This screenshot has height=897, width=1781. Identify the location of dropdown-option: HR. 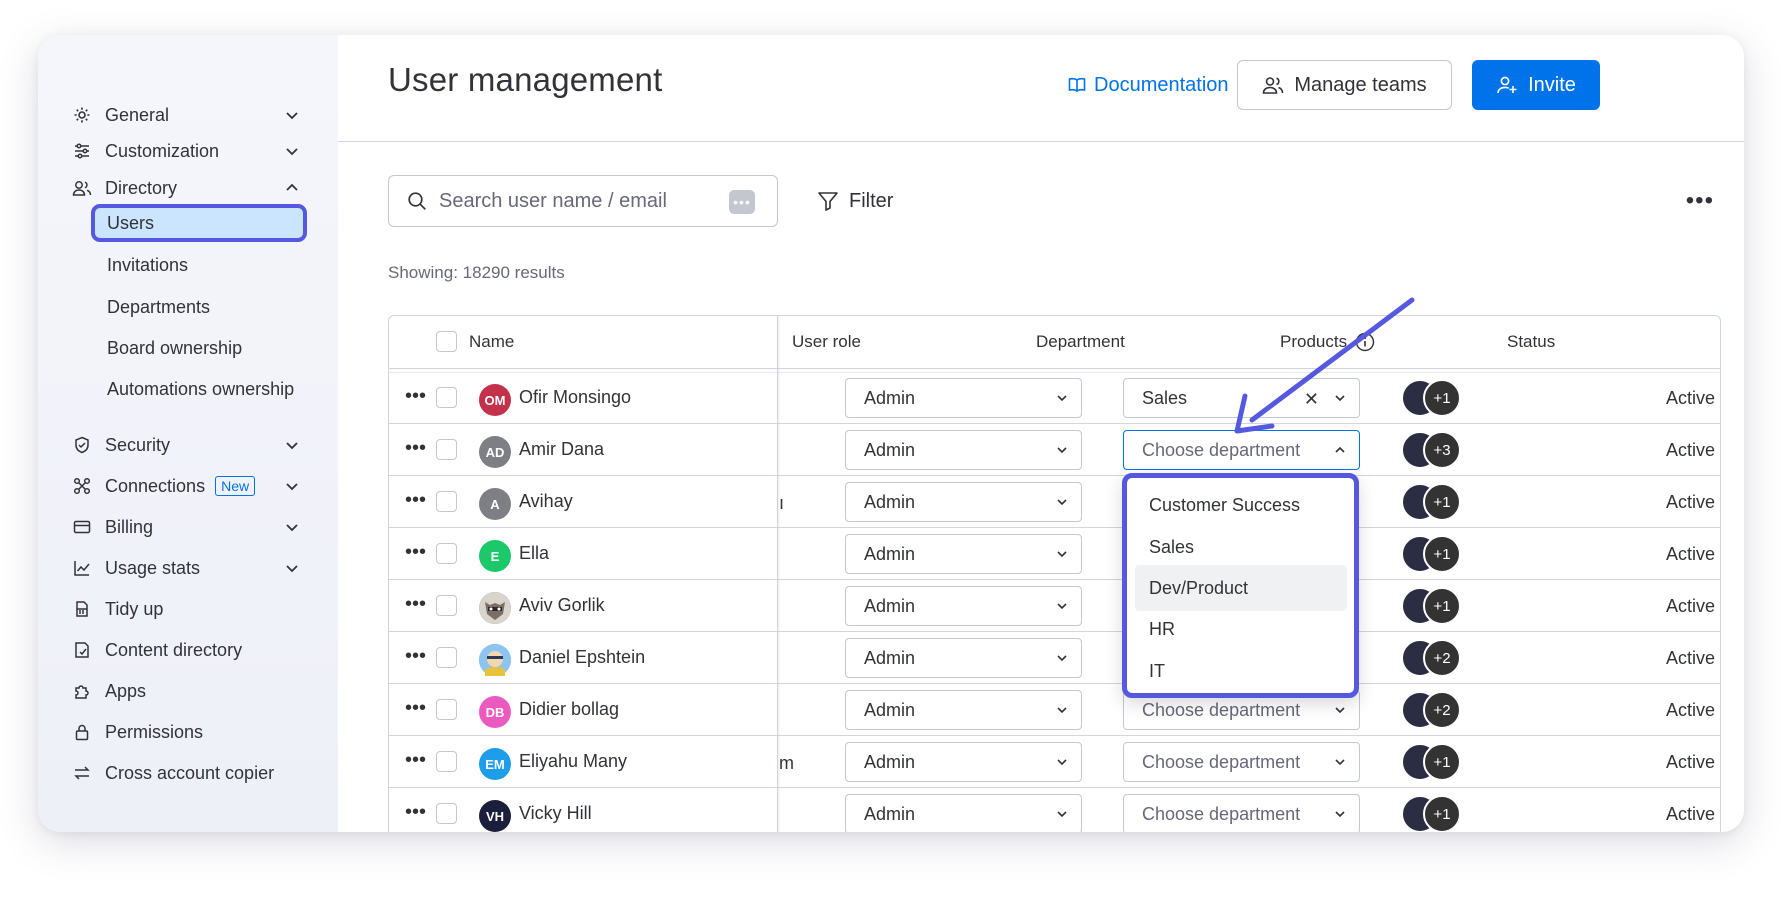
(1241, 629).